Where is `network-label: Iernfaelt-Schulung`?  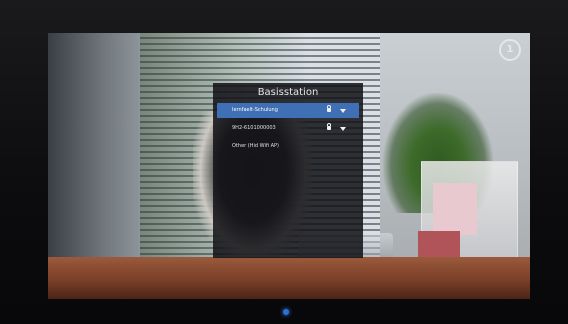 network-label: Iernfaelt-Schulung is located at coordinates (255, 110).